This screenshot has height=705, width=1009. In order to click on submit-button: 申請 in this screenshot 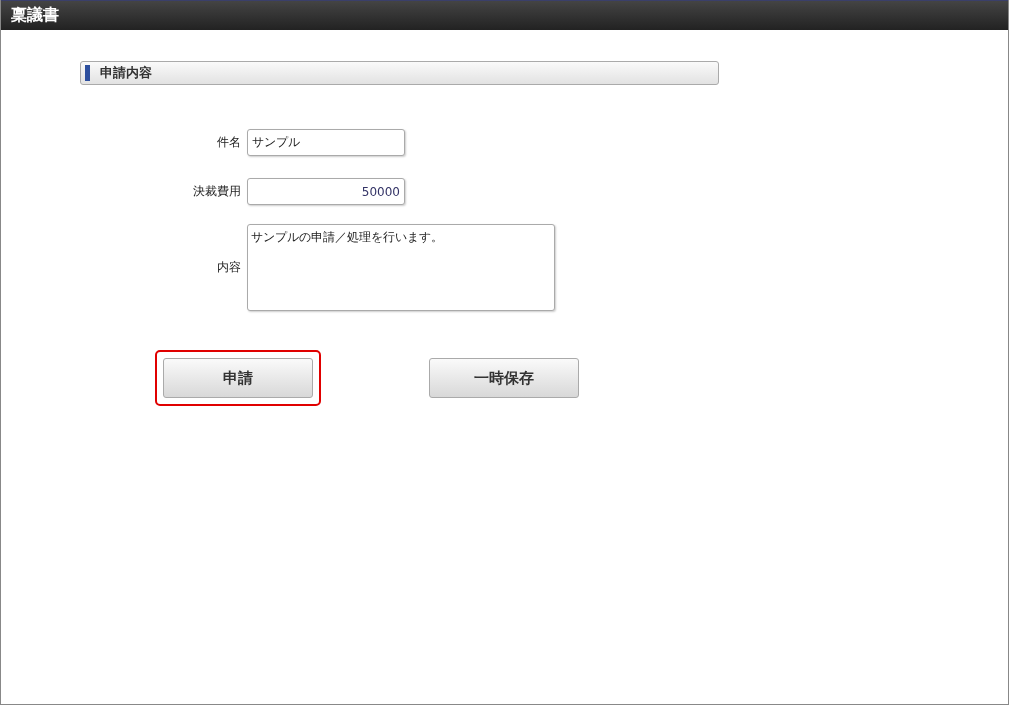, I will do `click(238, 378)`.